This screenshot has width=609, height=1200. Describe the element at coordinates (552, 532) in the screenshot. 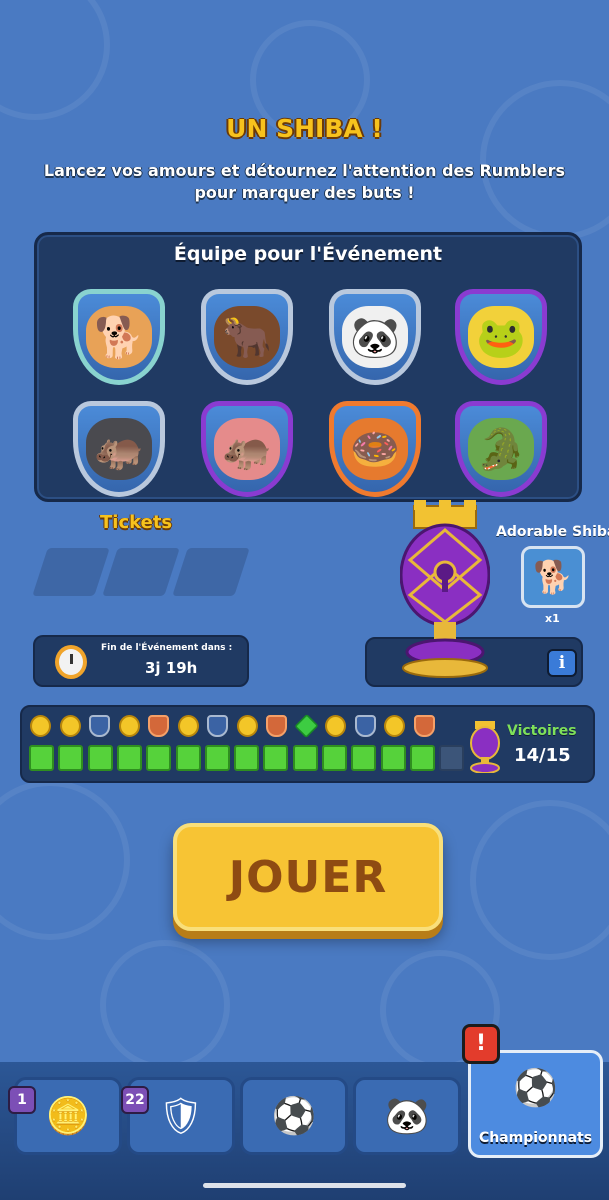

I see `reward-name: Adorable Shiba` at that location.